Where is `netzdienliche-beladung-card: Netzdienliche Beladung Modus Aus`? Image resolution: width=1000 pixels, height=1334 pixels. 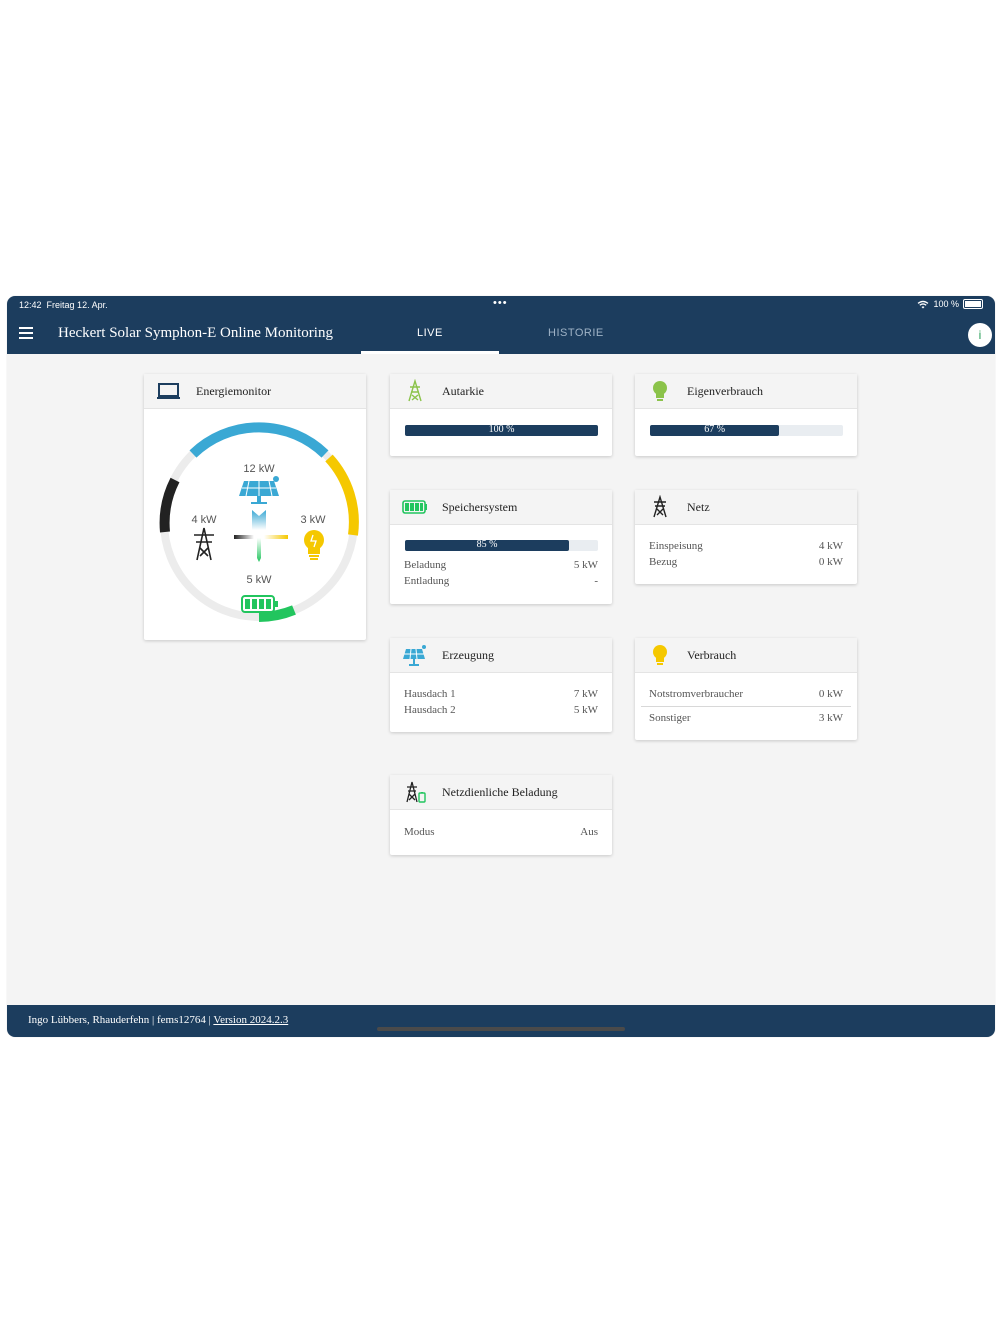
netzdienliche-beladung-card: Netzdienliche Beladung Modus Aus is located at coordinates (501, 815).